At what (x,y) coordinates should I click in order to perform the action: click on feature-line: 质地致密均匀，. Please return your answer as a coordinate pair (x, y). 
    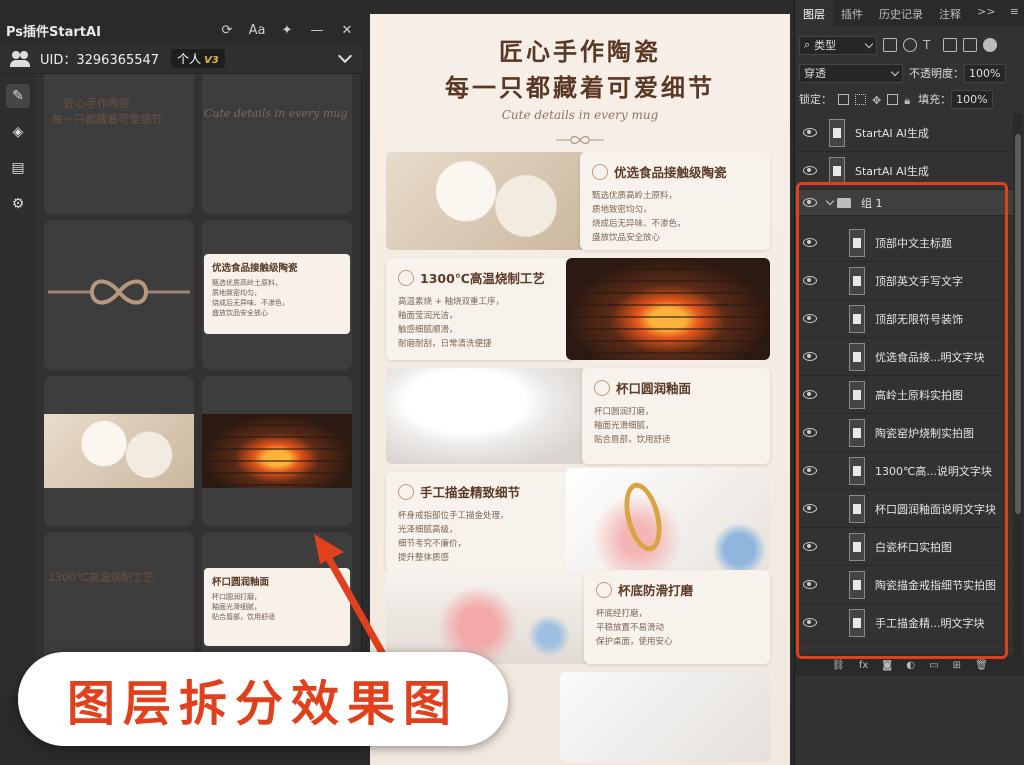
    Looking at the image, I should click on (622, 210).